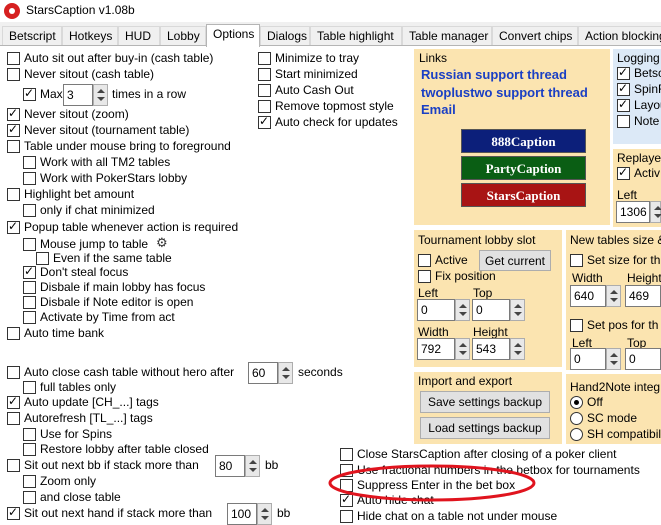 This screenshot has width=661, height=525. I want to click on sit-out-hand-spinner, so click(264, 514).